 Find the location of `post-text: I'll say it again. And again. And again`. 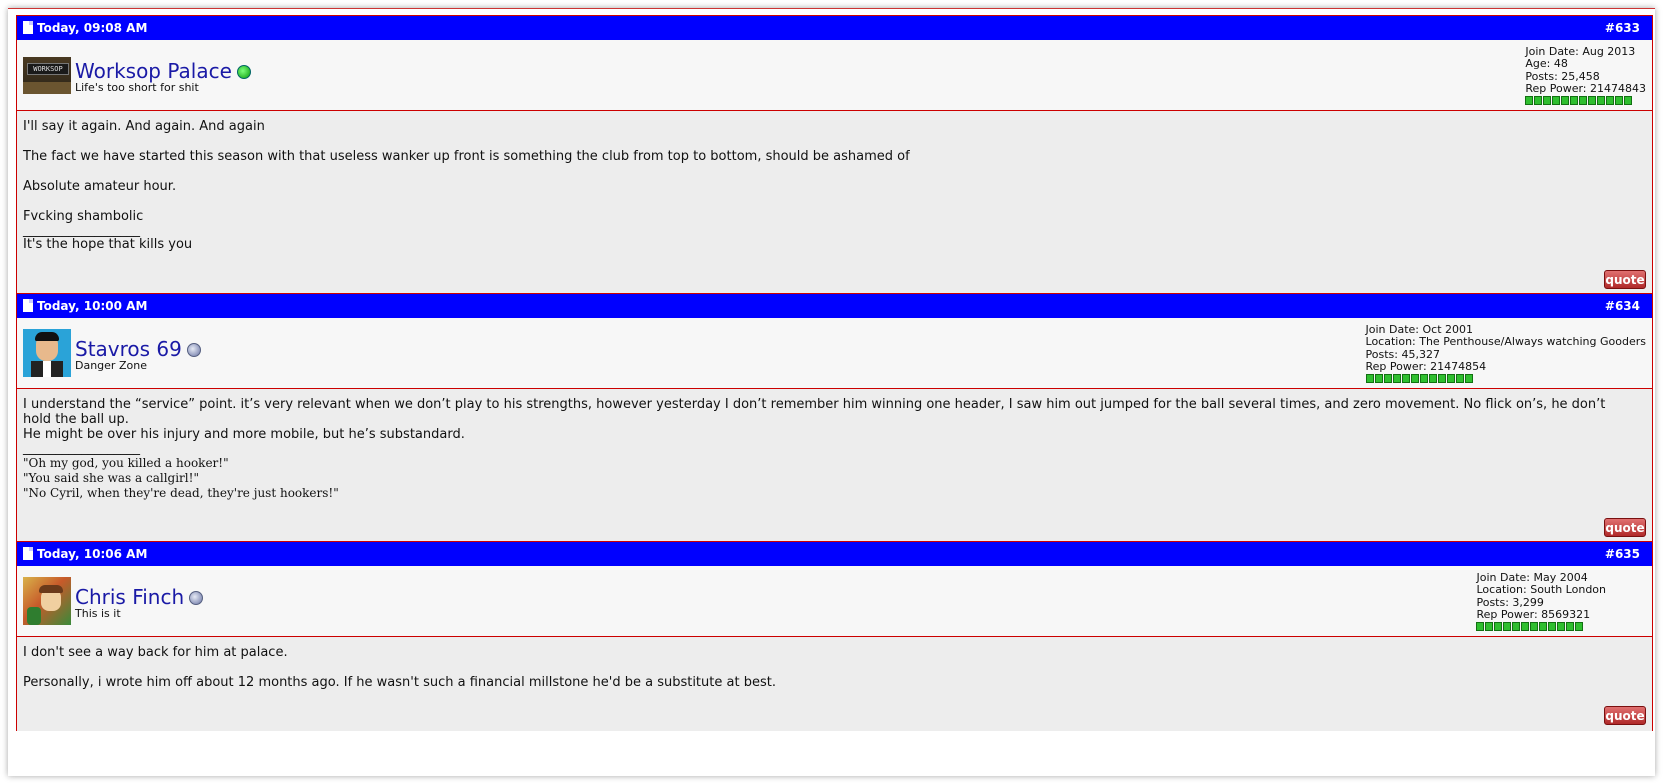

post-text: I'll say it again. And again. And again is located at coordinates (144, 126).